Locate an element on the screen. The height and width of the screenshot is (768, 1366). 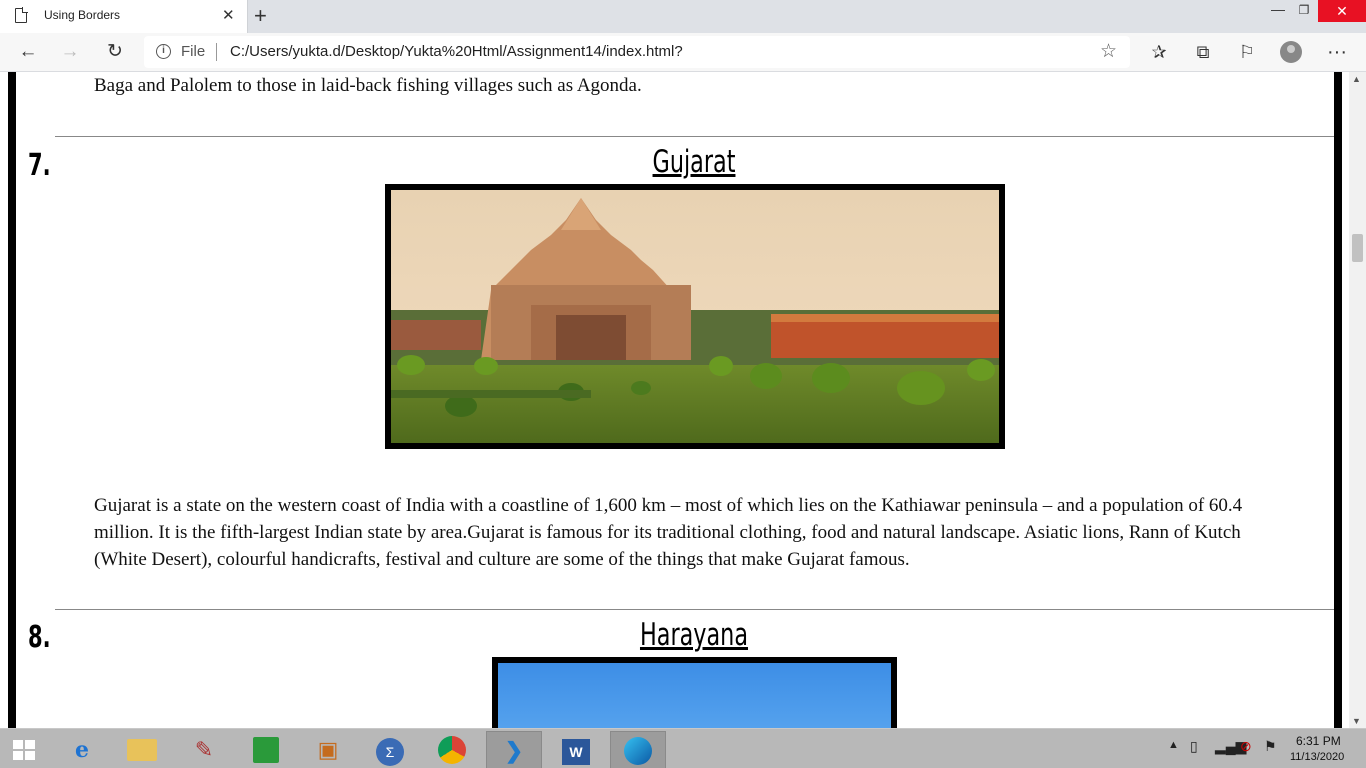
windows-logo-icon is located at coordinates (24, 750).